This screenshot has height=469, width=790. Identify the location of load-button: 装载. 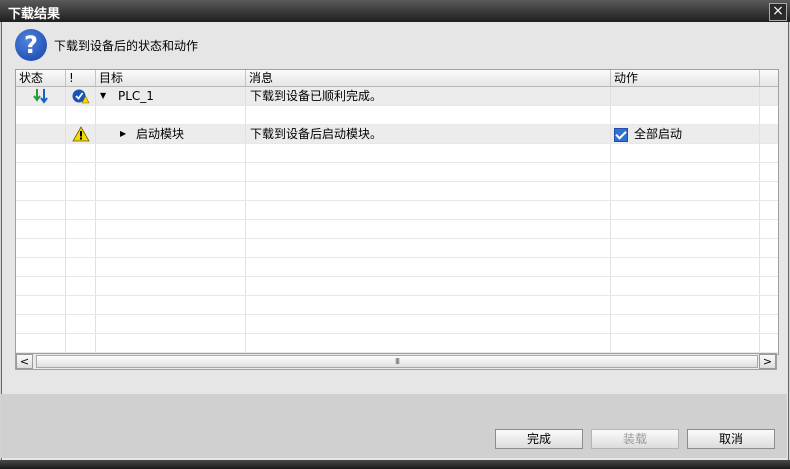
(635, 439).